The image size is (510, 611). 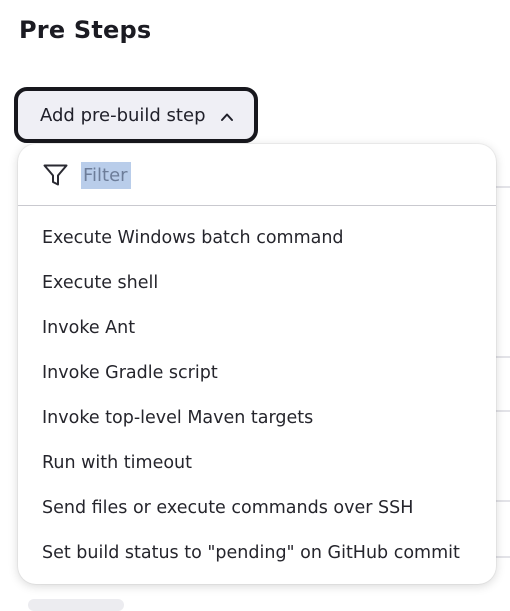 What do you see at coordinates (257, 238) in the screenshot?
I see `menu-item-execute-windows-batch-command: Execute Windows batch command` at bounding box center [257, 238].